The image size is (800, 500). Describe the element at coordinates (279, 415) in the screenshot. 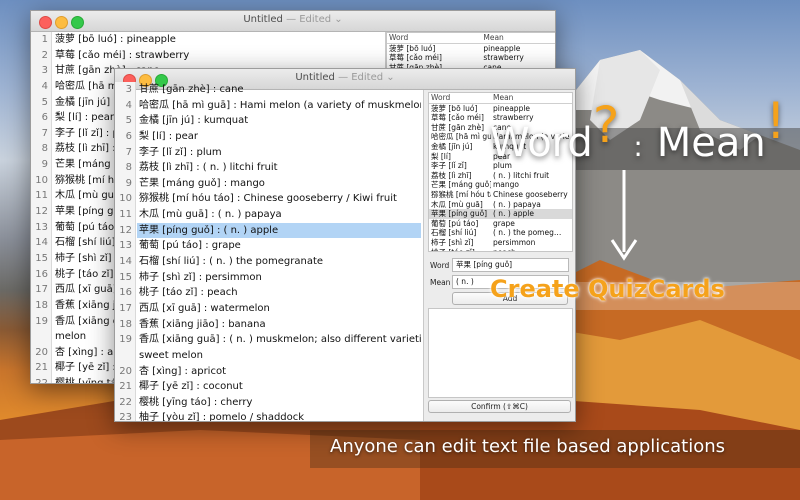

I see `text-line: 柚子 [yòu zǐ] : pomelo / shaddock` at that location.